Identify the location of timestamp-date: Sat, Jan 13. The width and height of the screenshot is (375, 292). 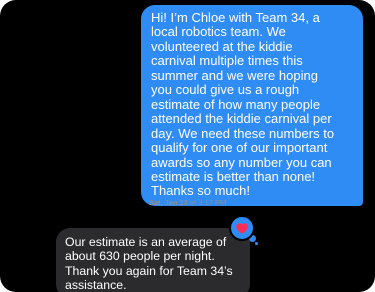
(168, 202).